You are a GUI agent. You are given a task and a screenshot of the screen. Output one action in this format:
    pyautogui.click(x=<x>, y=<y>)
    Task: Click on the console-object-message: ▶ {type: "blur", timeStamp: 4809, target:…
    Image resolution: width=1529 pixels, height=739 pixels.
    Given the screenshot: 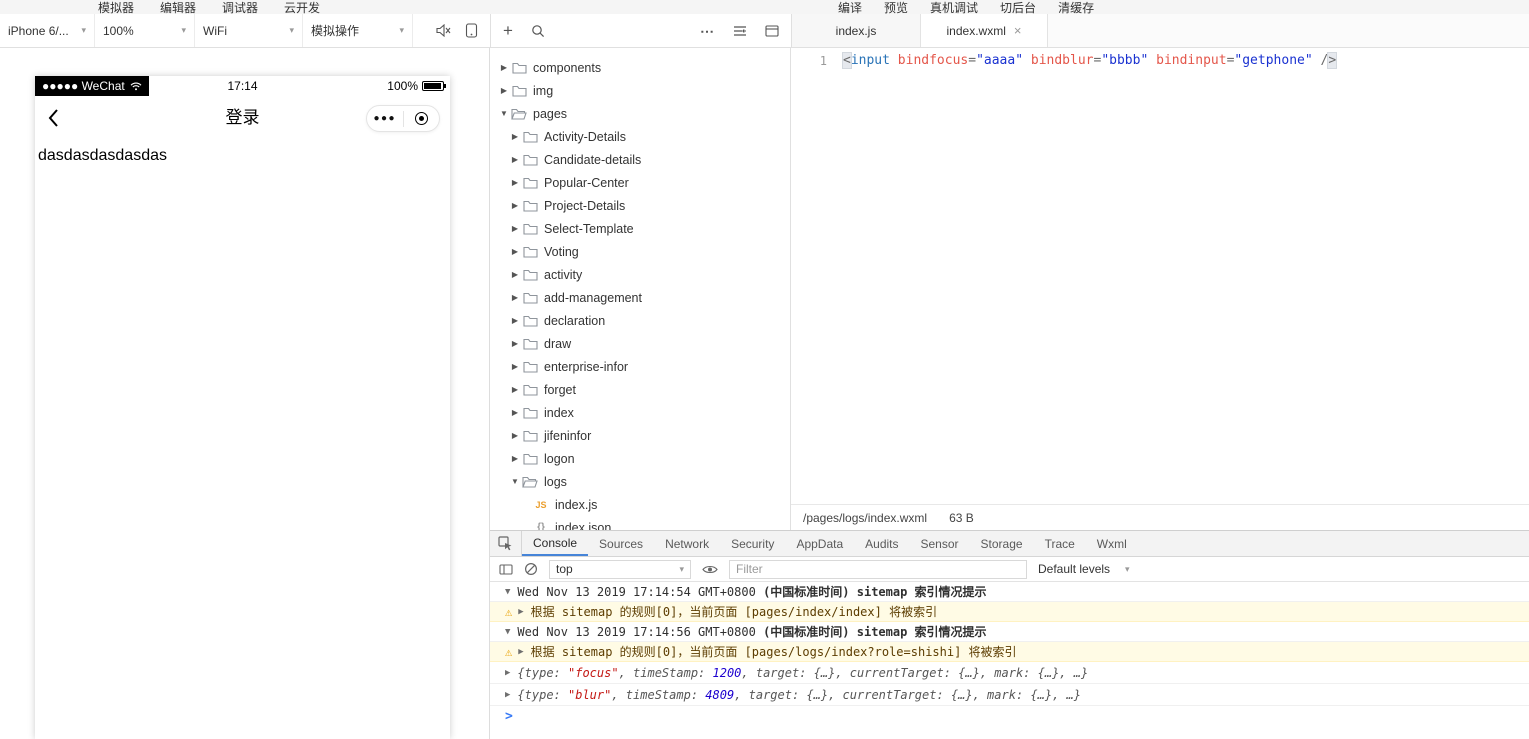 What is the action you would take?
    pyautogui.click(x=1009, y=695)
    